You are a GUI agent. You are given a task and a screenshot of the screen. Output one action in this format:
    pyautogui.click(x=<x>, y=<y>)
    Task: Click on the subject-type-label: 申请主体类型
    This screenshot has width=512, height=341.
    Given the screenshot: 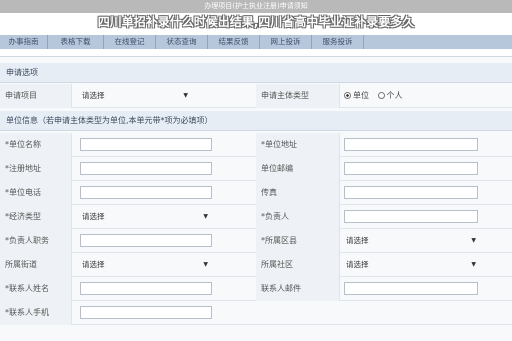 What is the action you would take?
    pyautogui.click(x=298, y=96)
    